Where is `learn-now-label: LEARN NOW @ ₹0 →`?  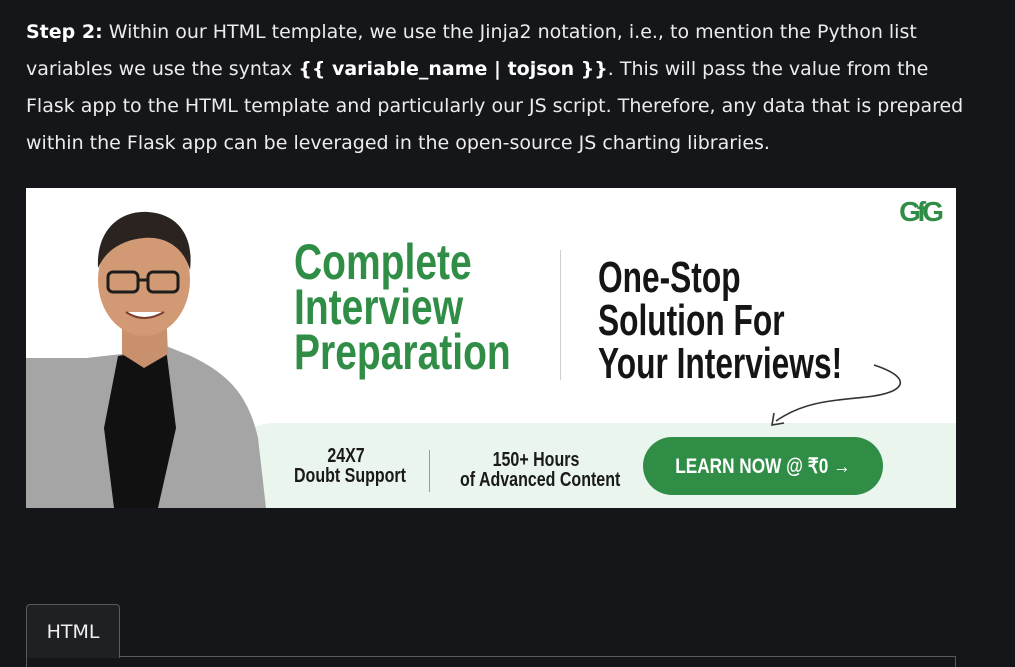 learn-now-label: LEARN NOW @ ₹0 → is located at coordinates (763, 466).